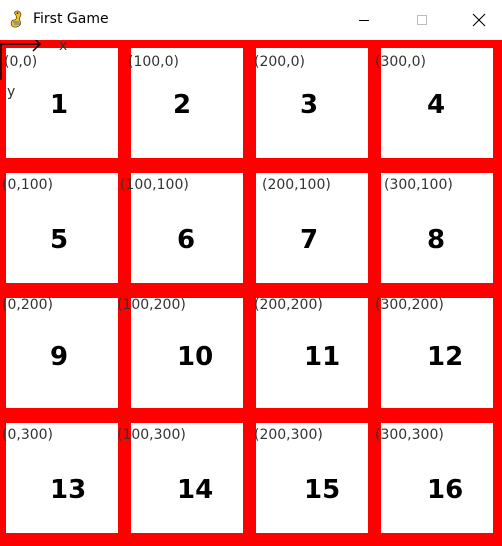 This screenshot has height=546, width=502. Describe the element at coordinates (309, 105) in the screenshot. I see `cell-number: 3` at that location.